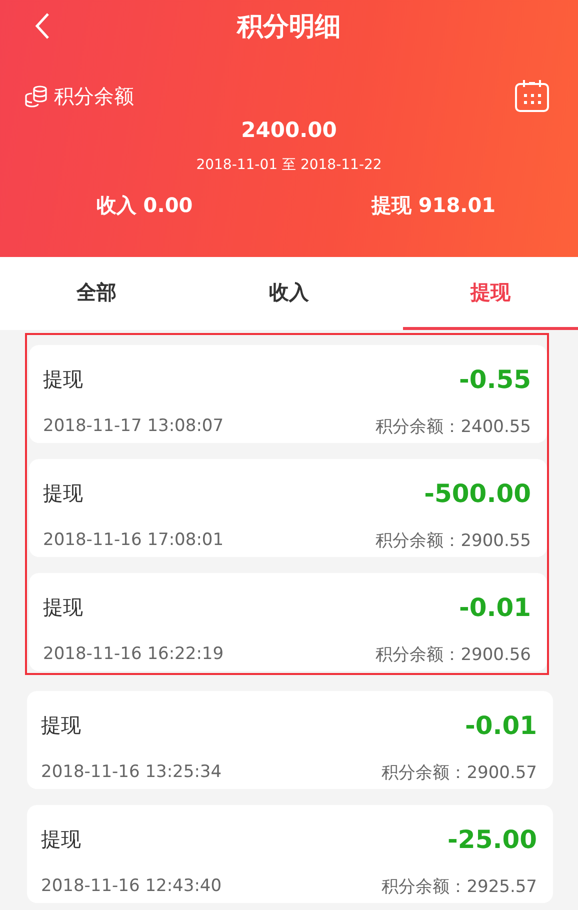 The image size is (578, 910). What do you see at coordinates (453, 655) in the screenshot?
I see `record-balance: 积分余额：2900.56` at bounding box center [453, 655].